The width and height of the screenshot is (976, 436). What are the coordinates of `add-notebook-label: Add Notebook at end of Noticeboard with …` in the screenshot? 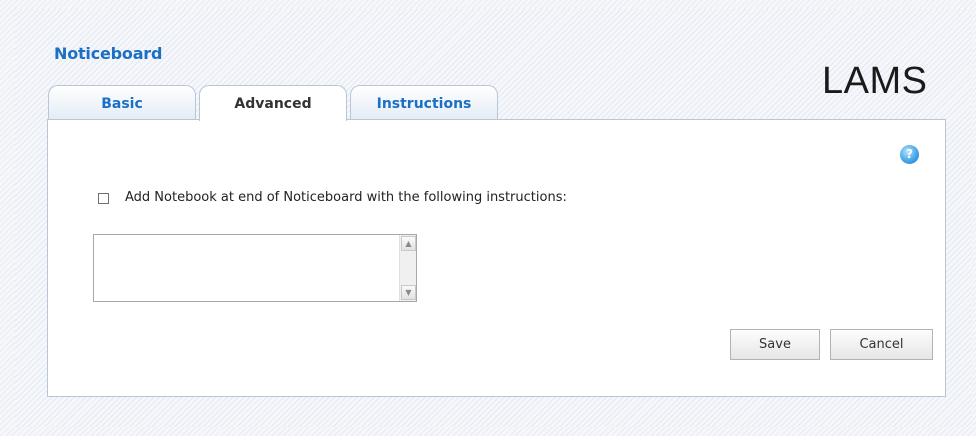 It's located at (346, 197).